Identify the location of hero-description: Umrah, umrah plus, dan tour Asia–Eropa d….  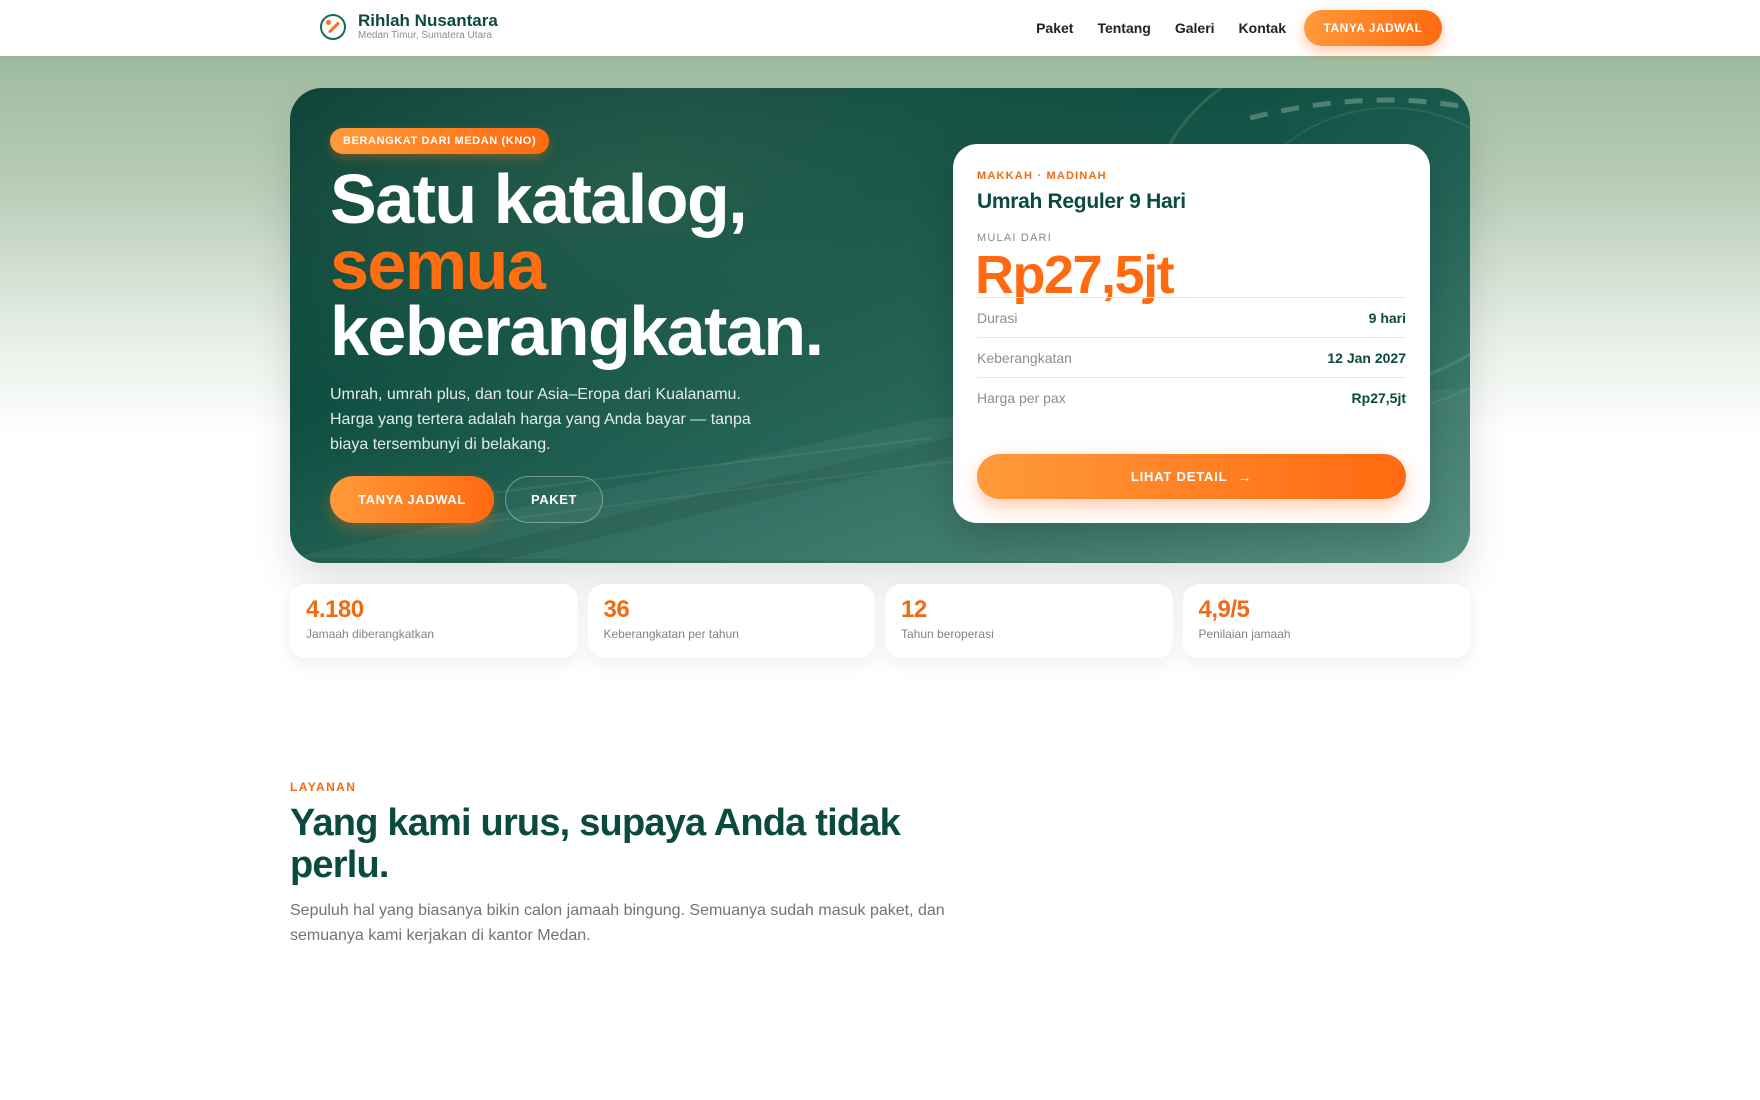
(540, 419).